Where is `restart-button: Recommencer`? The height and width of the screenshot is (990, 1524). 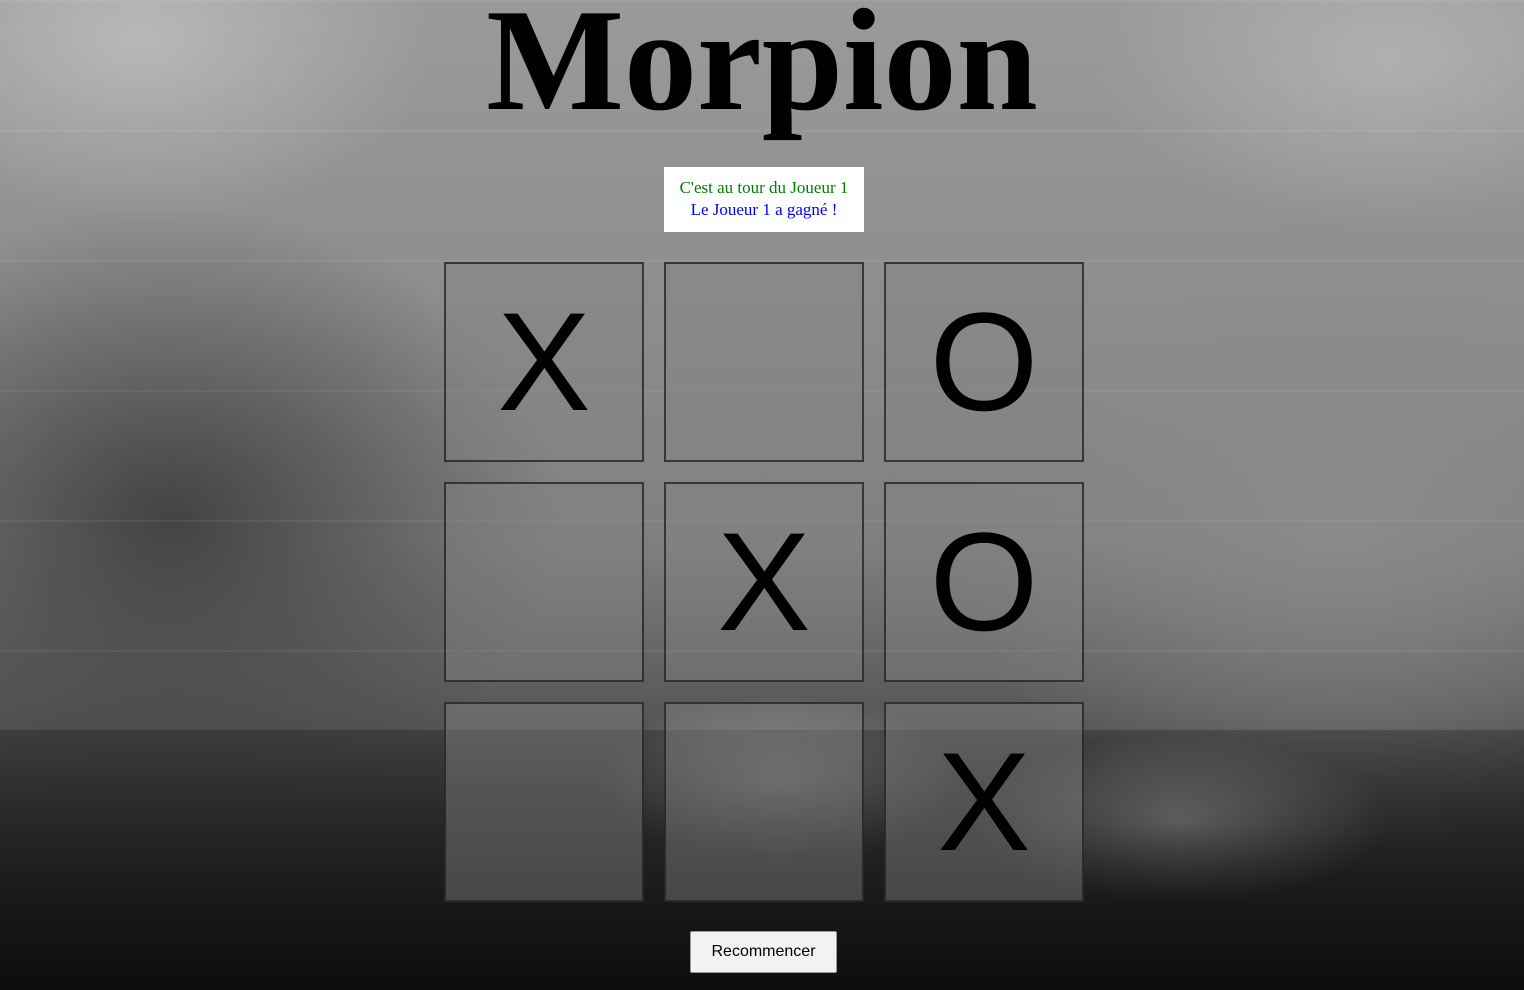 restart-button: Recommencer is located at coordinates (763, 952).